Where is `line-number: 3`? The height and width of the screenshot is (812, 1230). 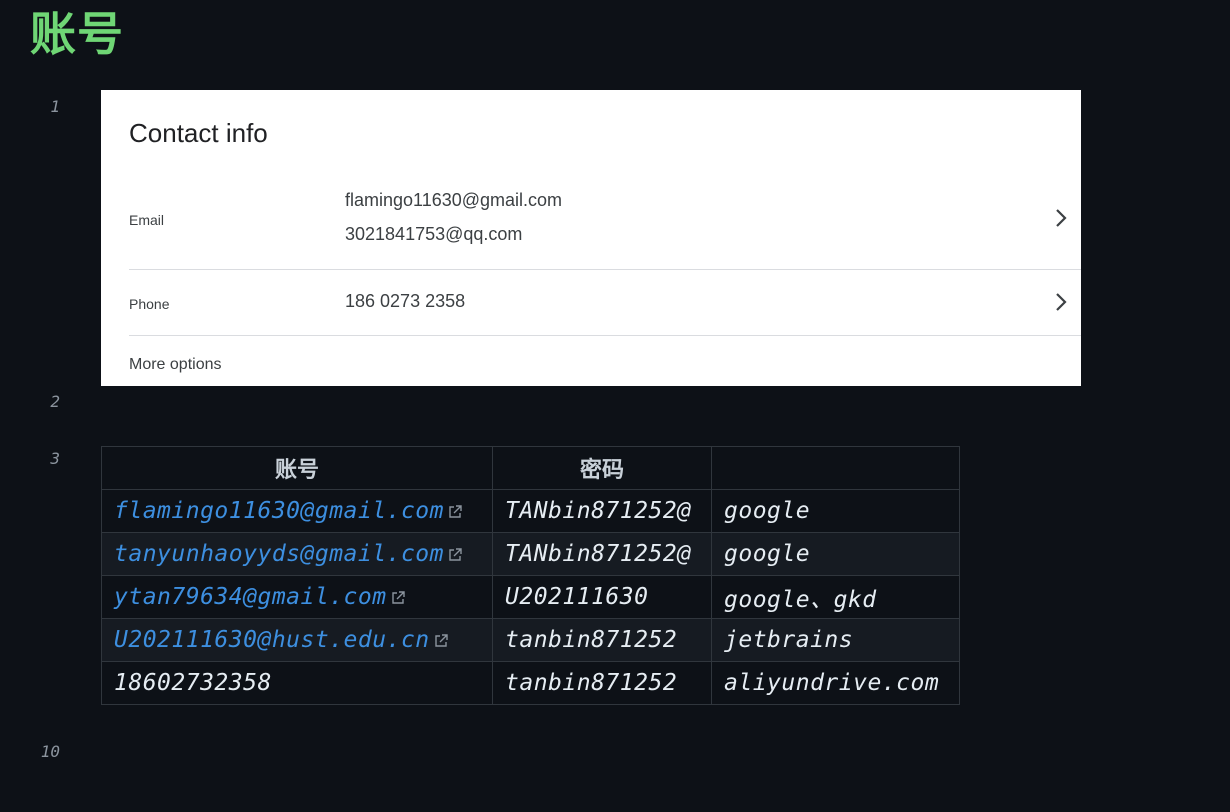
line-number: 3 is located at coordinates (55, 458).